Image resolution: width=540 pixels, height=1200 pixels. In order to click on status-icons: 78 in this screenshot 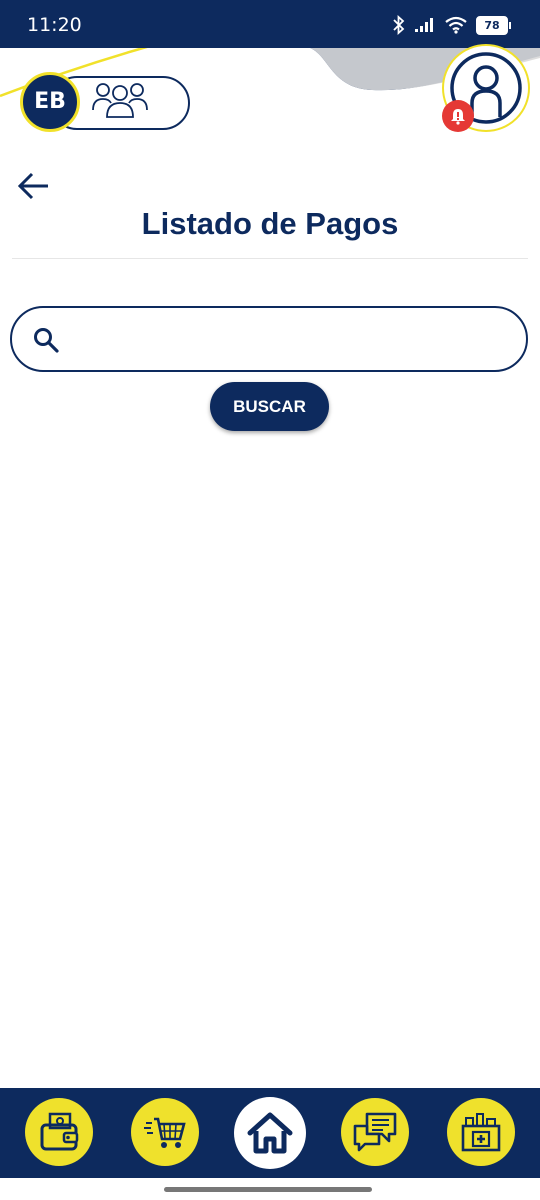, I will do `click(451, 25)`.